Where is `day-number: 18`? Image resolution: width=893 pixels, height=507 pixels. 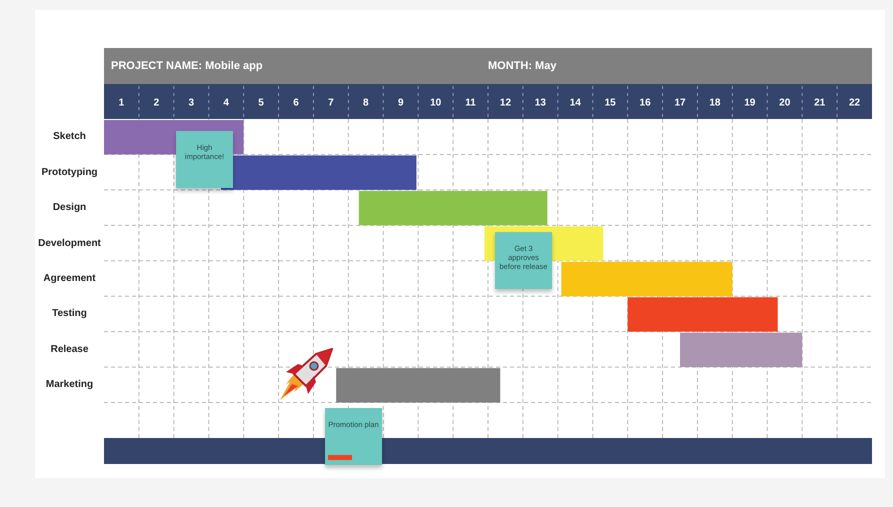
day-number: 18 is located at coordinates (714, 103).